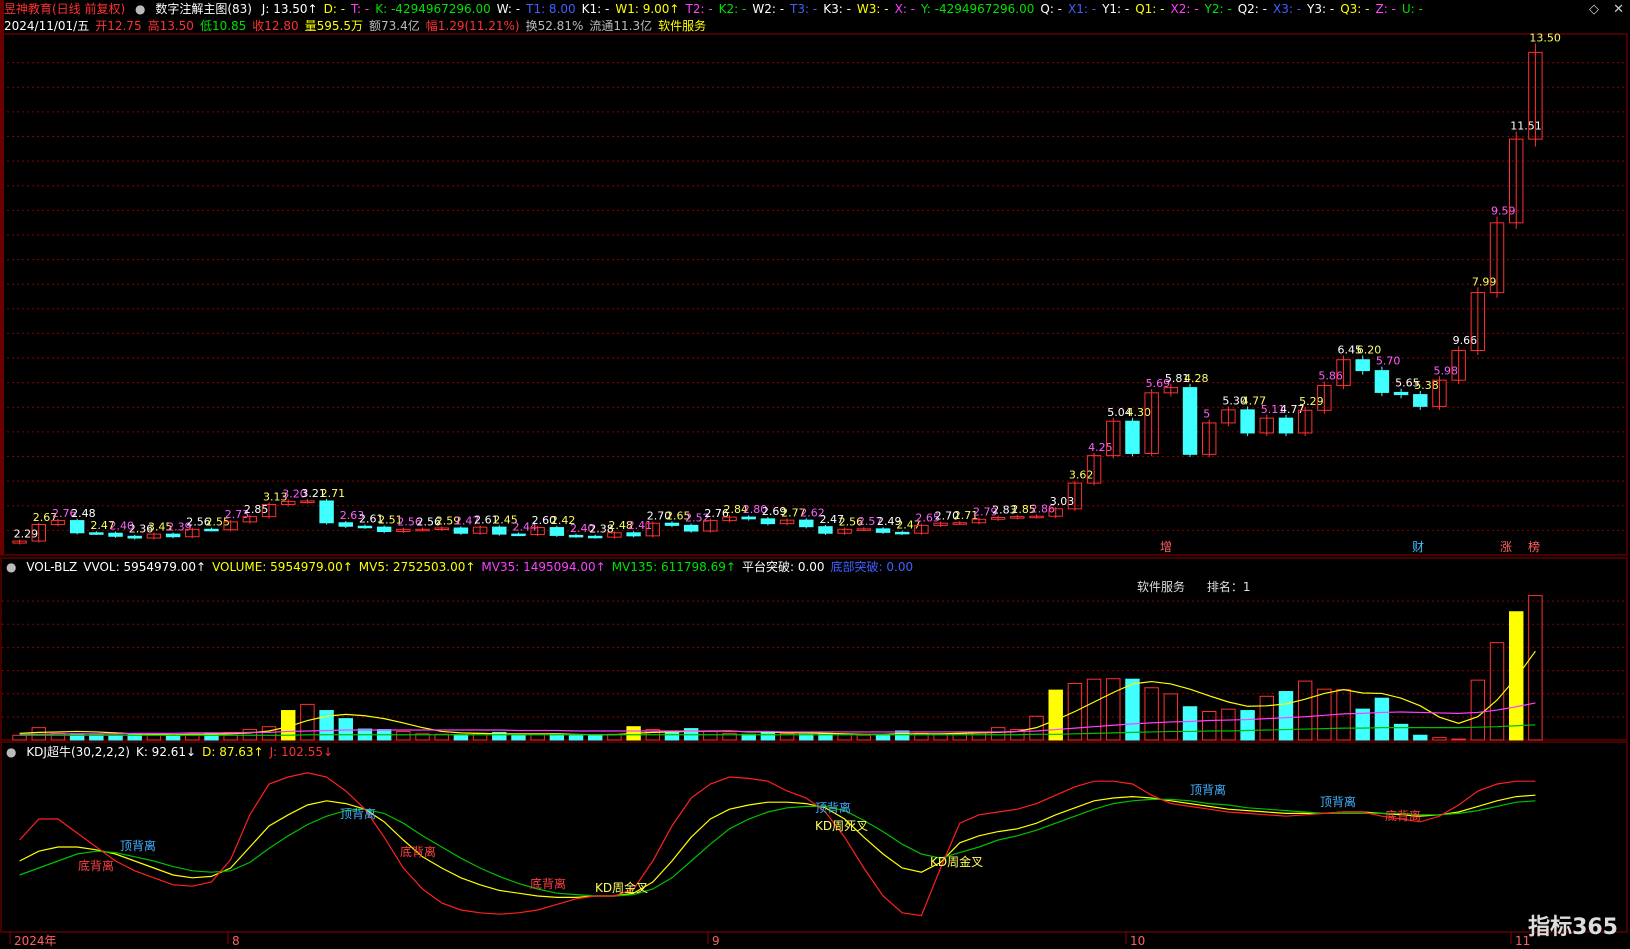  Describe the element at coordinates (417, 567) in the screenshot. I see `vol-field-3: MV5: 2752503.00↑` at that location.